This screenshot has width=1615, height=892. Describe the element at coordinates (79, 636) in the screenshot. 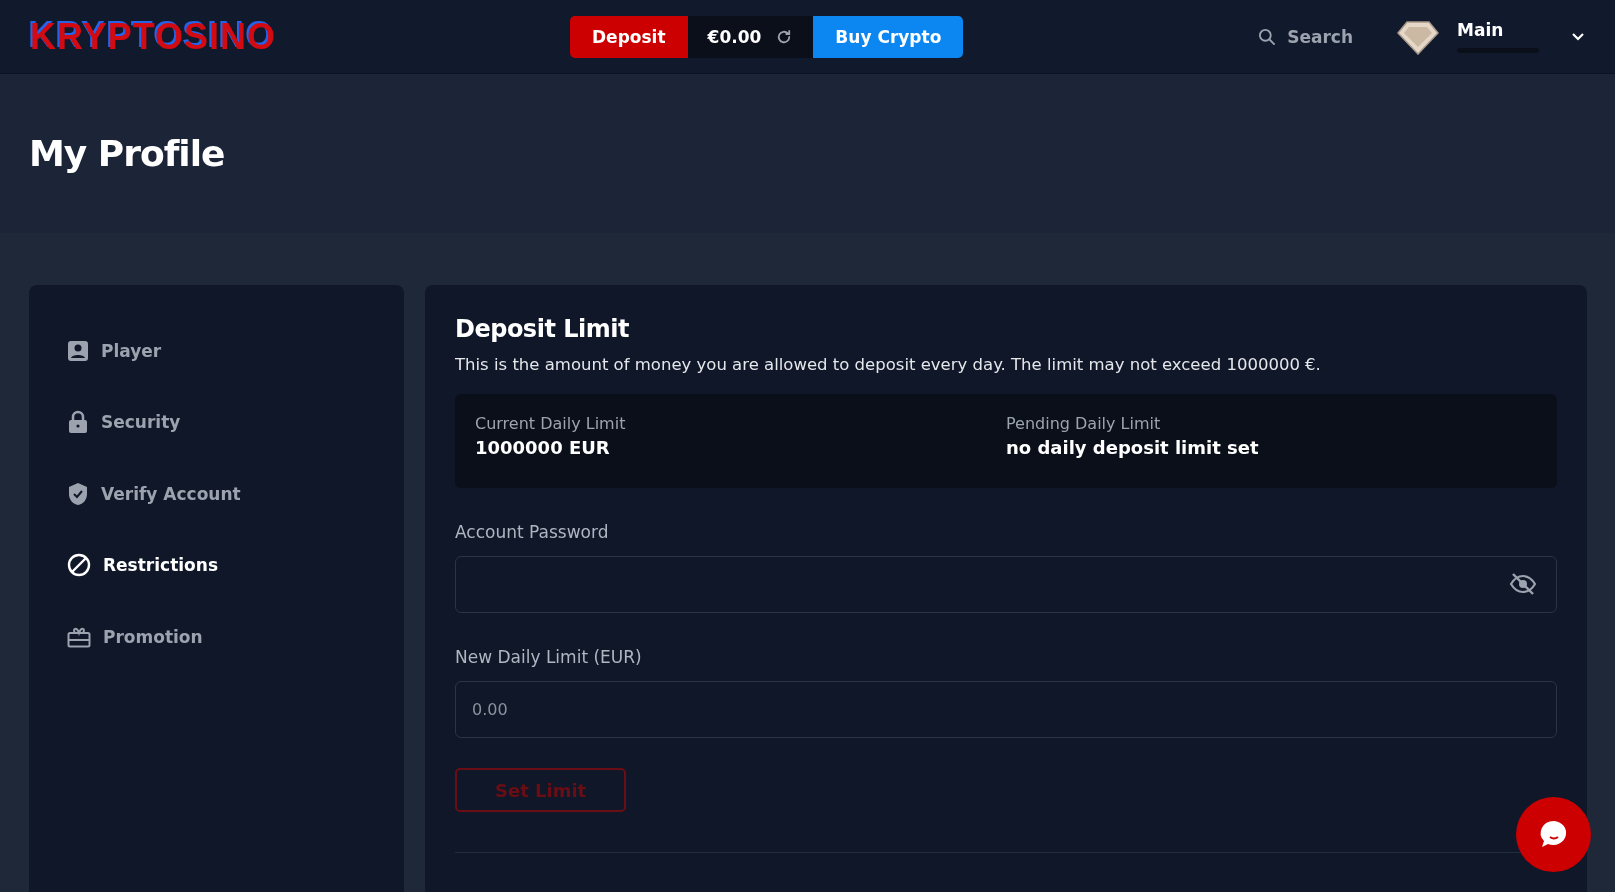

I see `gift-card-icon` at that location.